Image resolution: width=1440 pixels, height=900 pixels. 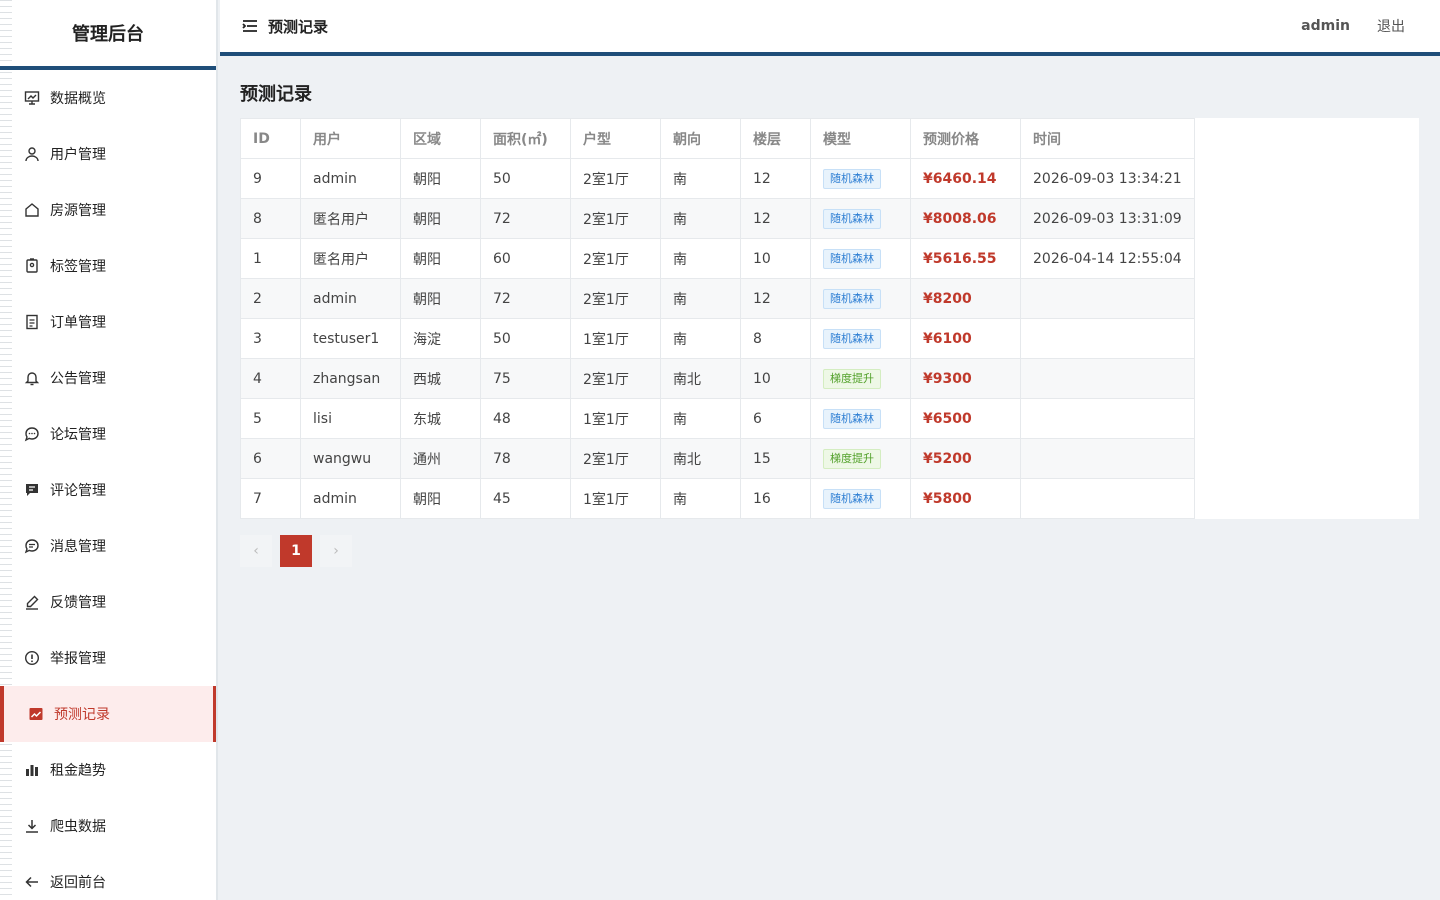 I want to click on sidebar-item-3: 标签管理, so click(x=108, y=266).